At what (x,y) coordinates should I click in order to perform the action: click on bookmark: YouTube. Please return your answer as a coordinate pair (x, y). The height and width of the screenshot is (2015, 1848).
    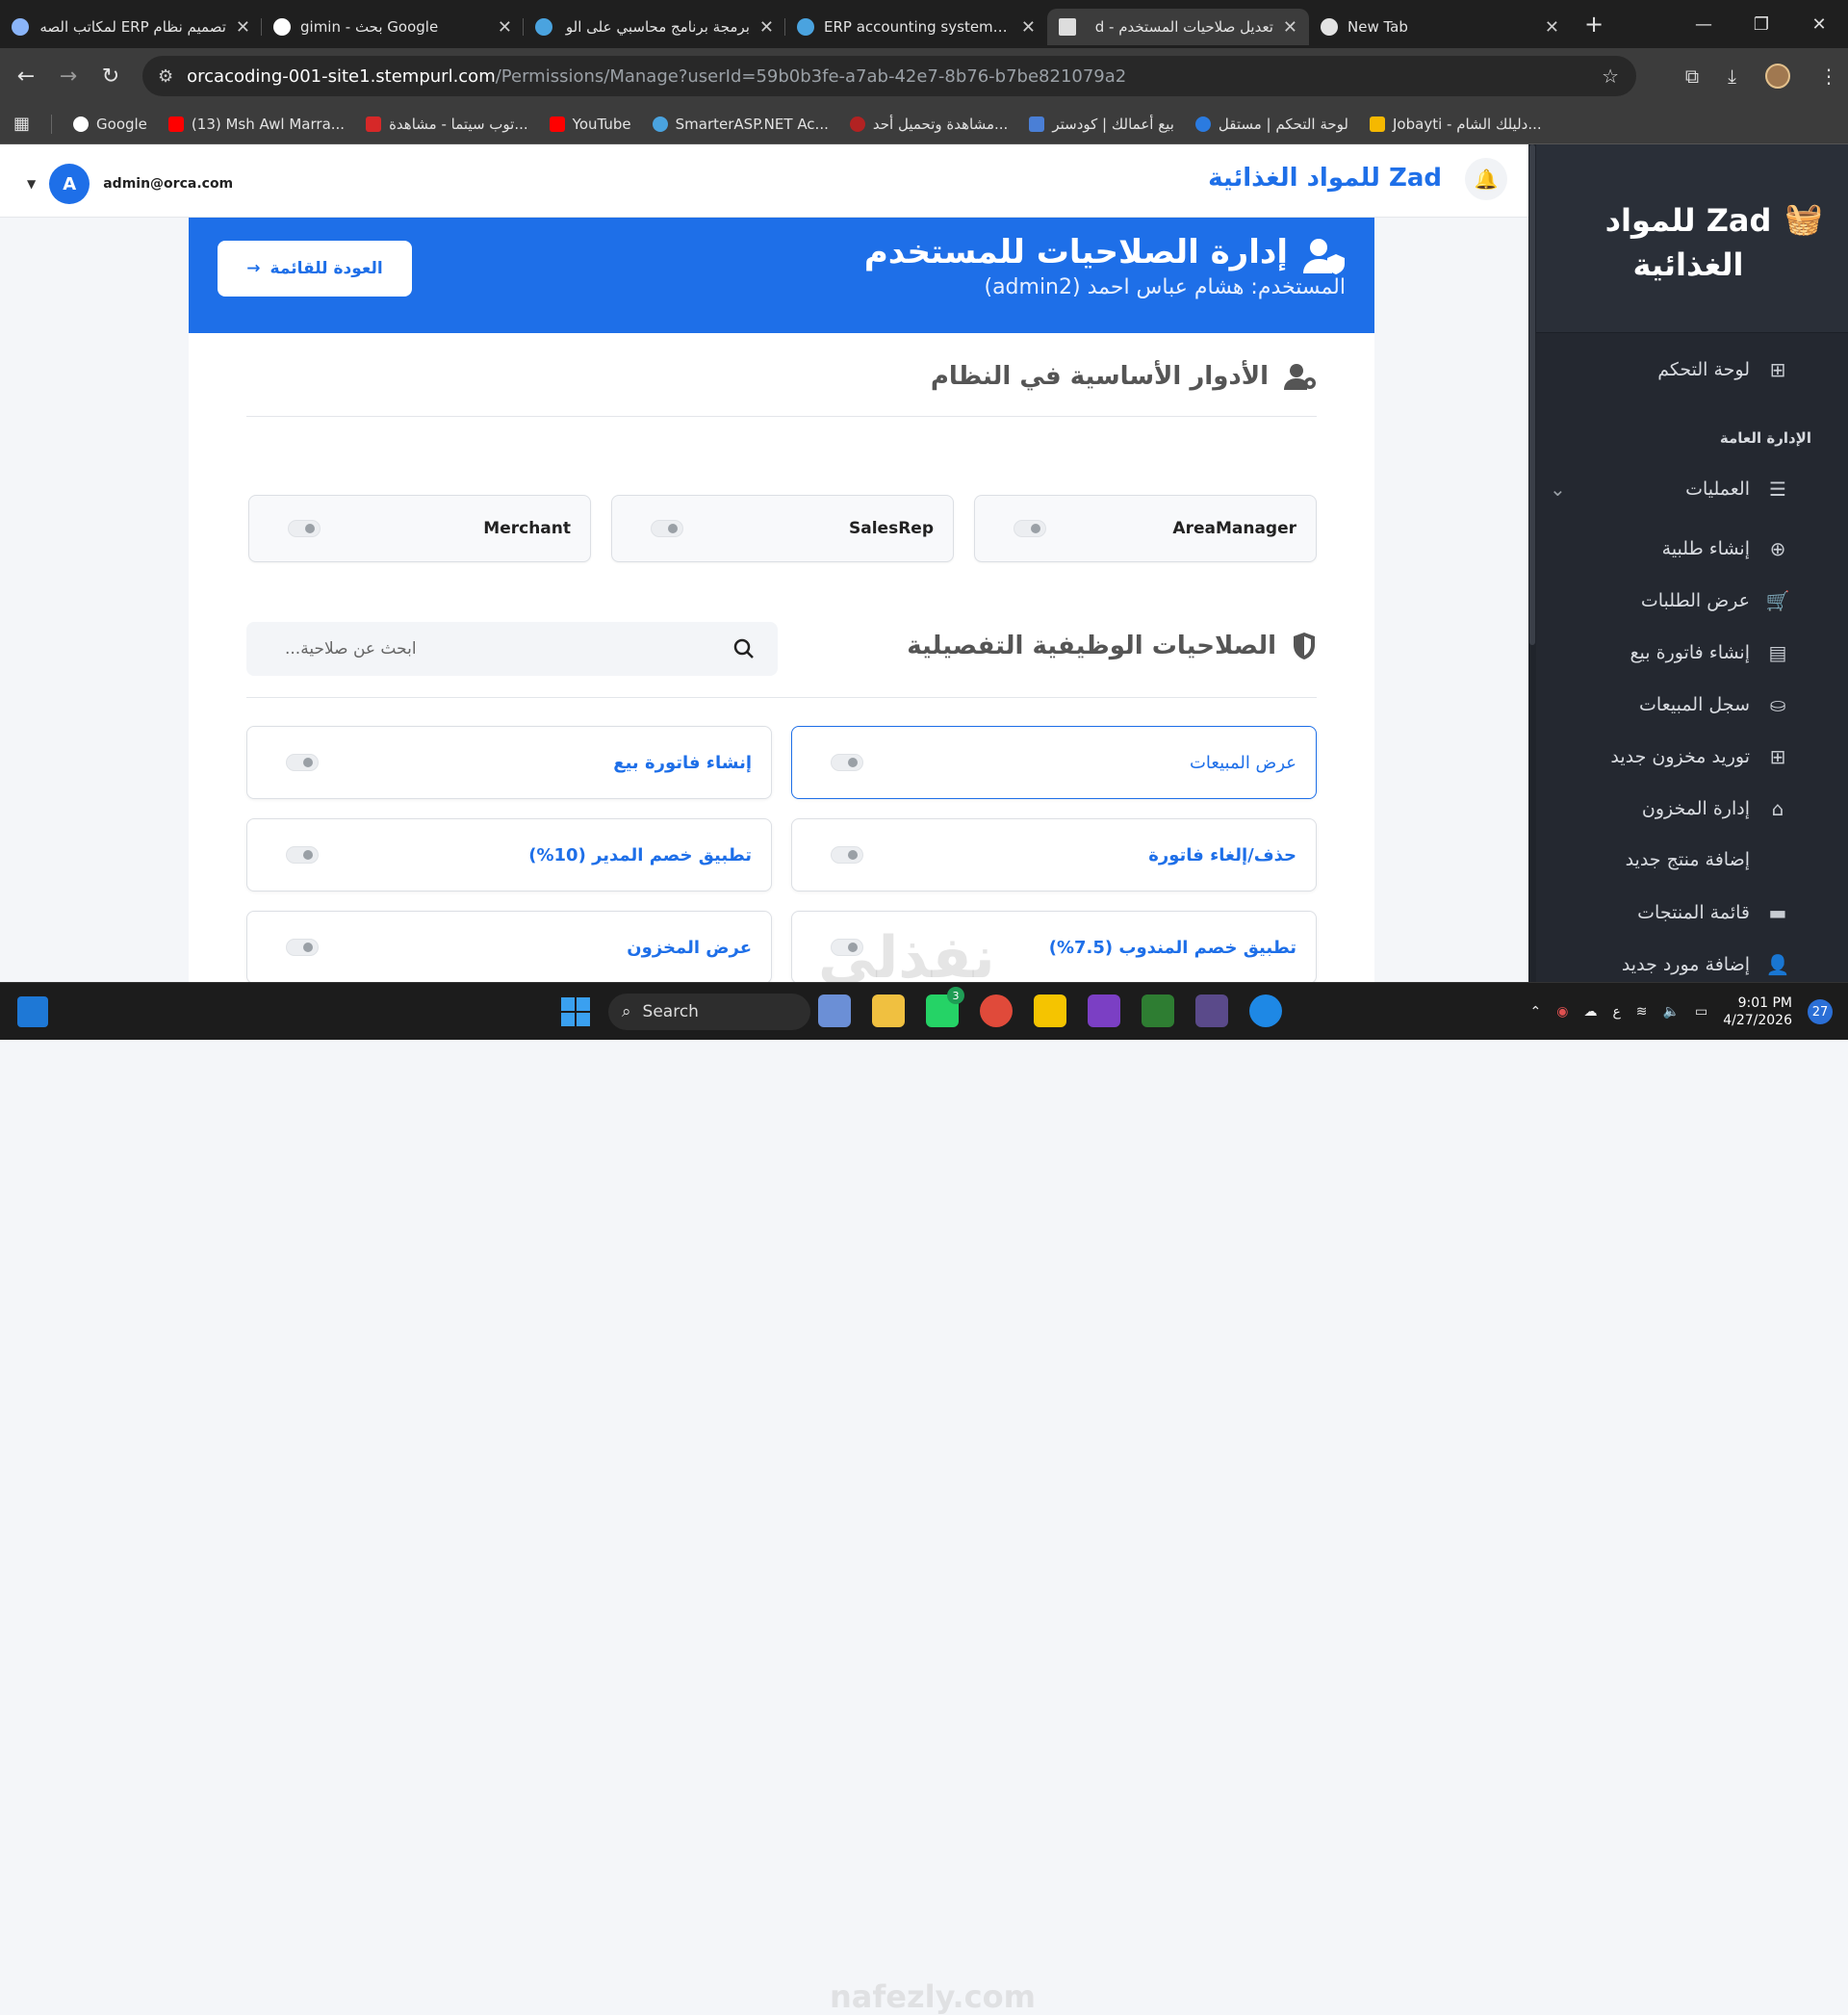
    Looking at the image, I should click on (590, 125).